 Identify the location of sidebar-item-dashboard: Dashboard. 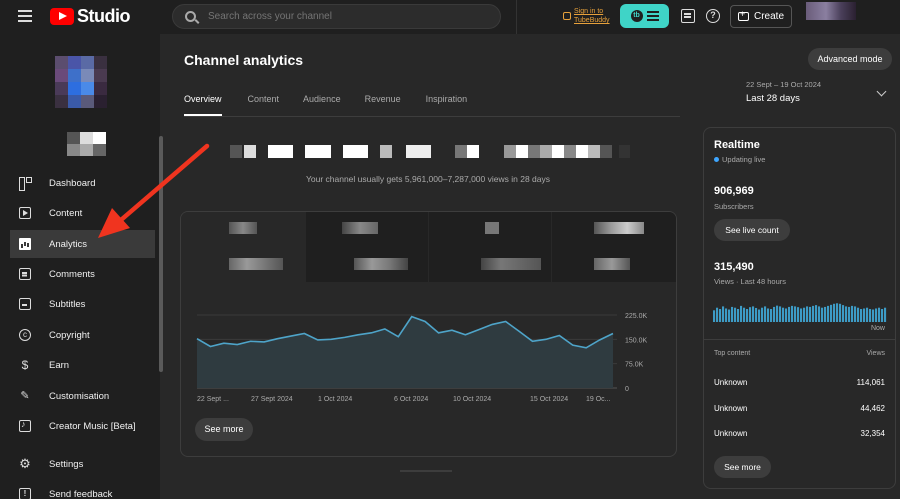
(82, 183).